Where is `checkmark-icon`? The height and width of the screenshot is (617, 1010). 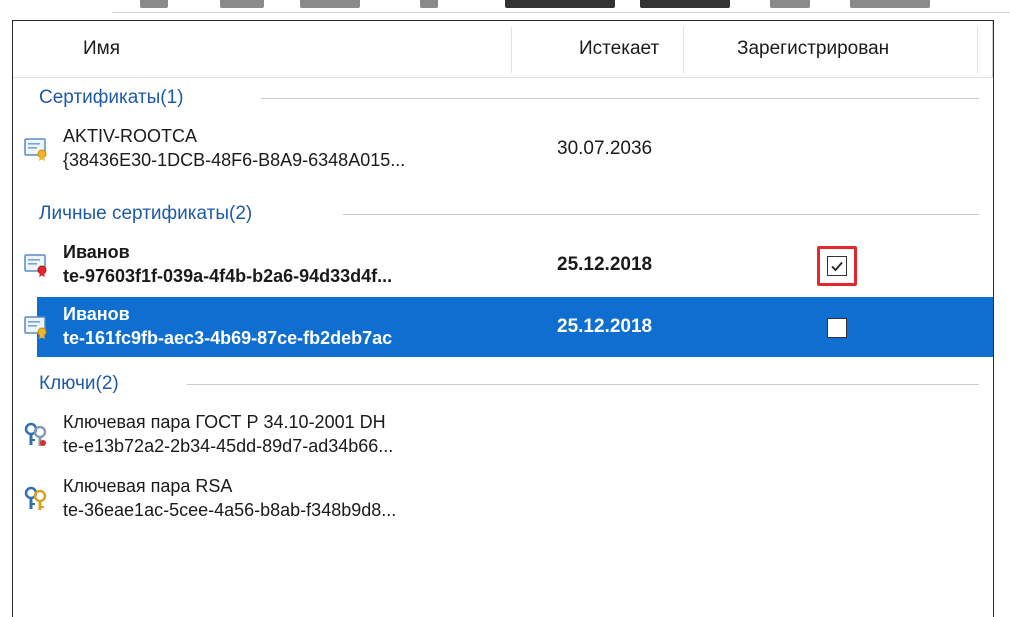 checkmark-icon is located at coordinates (837, 266).